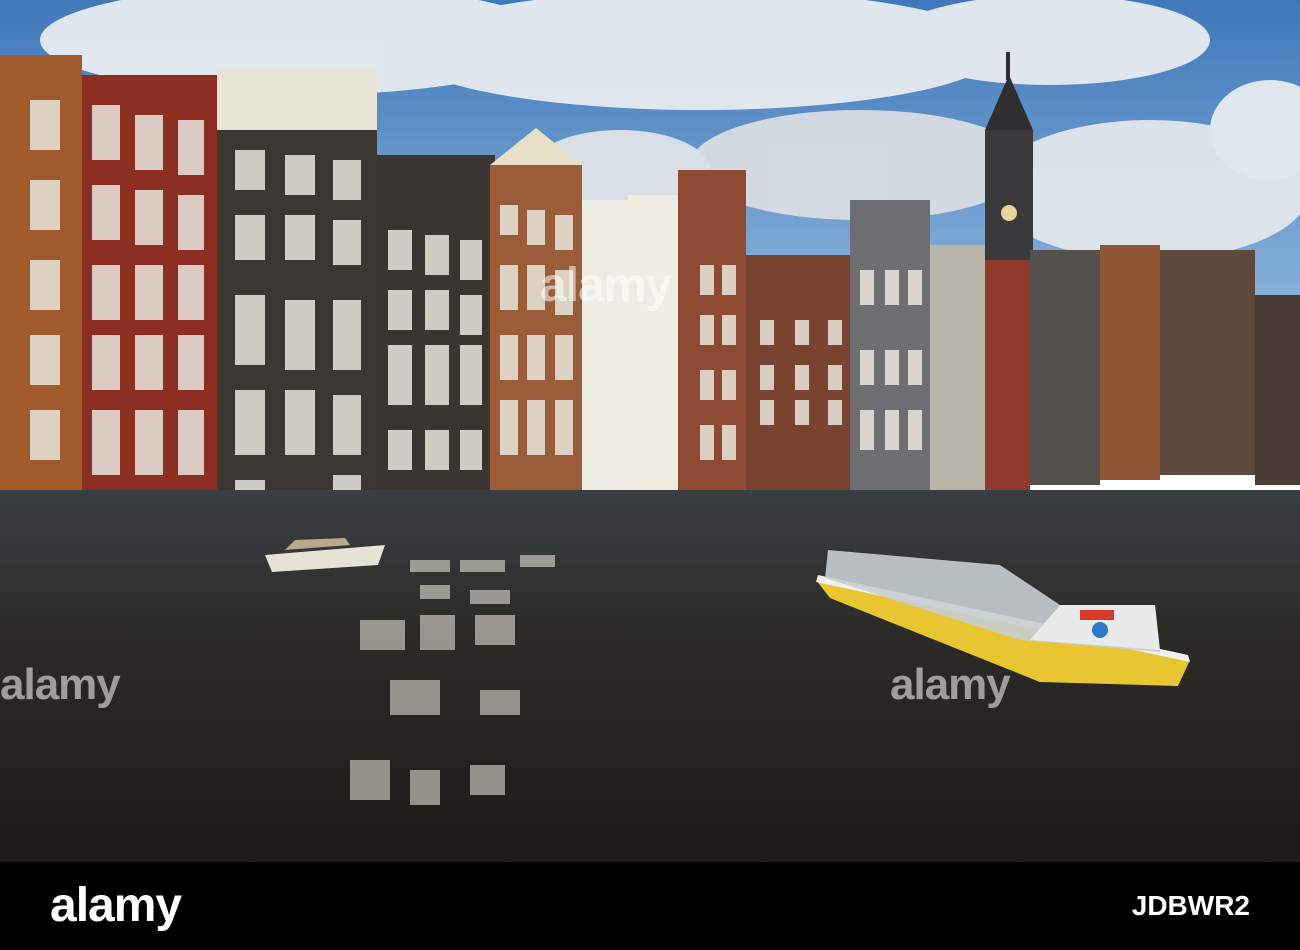 Image resolution: width=1300 pixels, height=950 pixels. Describe the element at coordinates (1190, 905) in the screenshot. I see `image-id: JDBWR2` at that location.